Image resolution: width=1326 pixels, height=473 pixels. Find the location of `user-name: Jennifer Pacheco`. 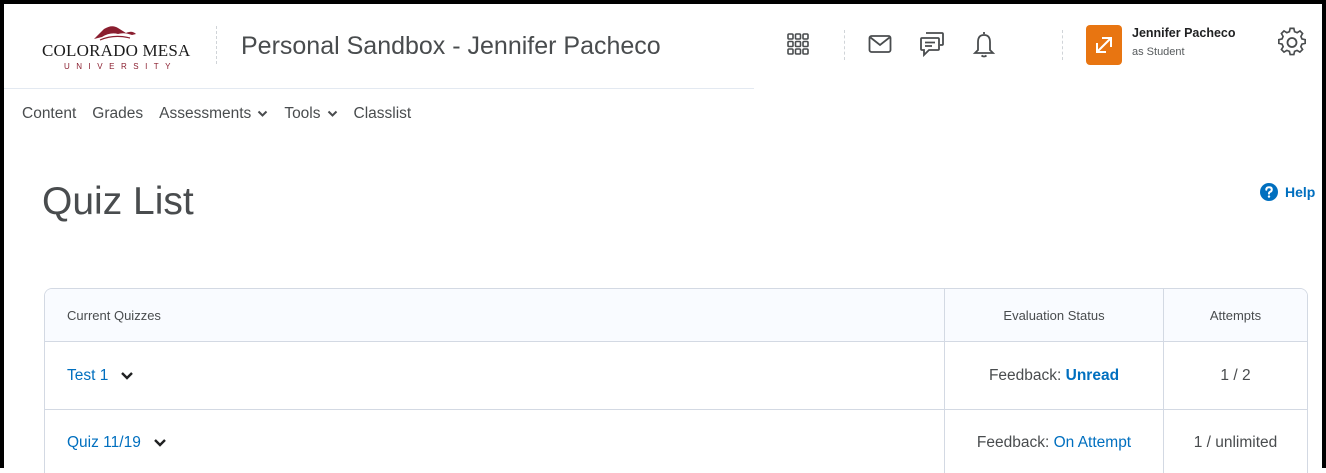

user-name: Jennifer Pacheco is located at coordinates (1184, 33).